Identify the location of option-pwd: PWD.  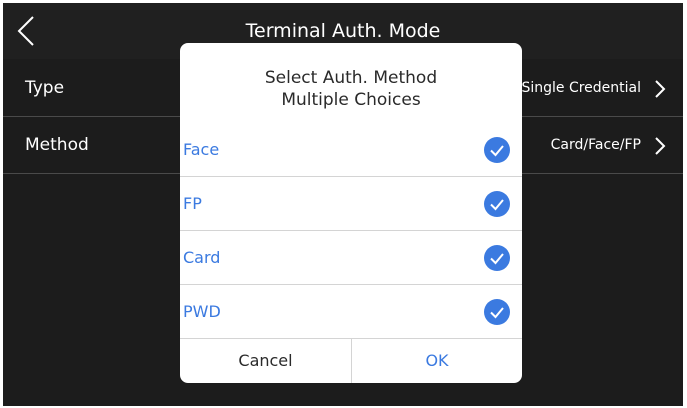
(351, 312).